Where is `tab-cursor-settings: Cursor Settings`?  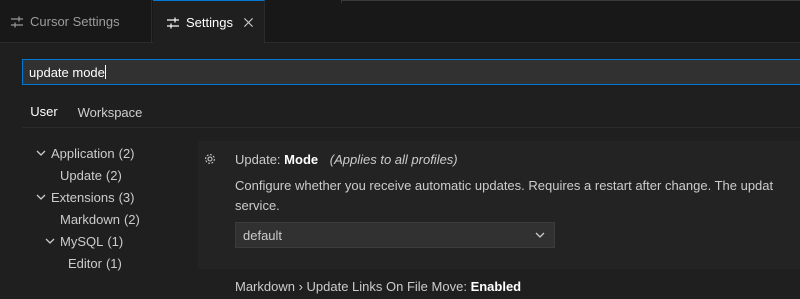
tab-cursor-settings: Cursor Settings is located at coordinates (76, 21).